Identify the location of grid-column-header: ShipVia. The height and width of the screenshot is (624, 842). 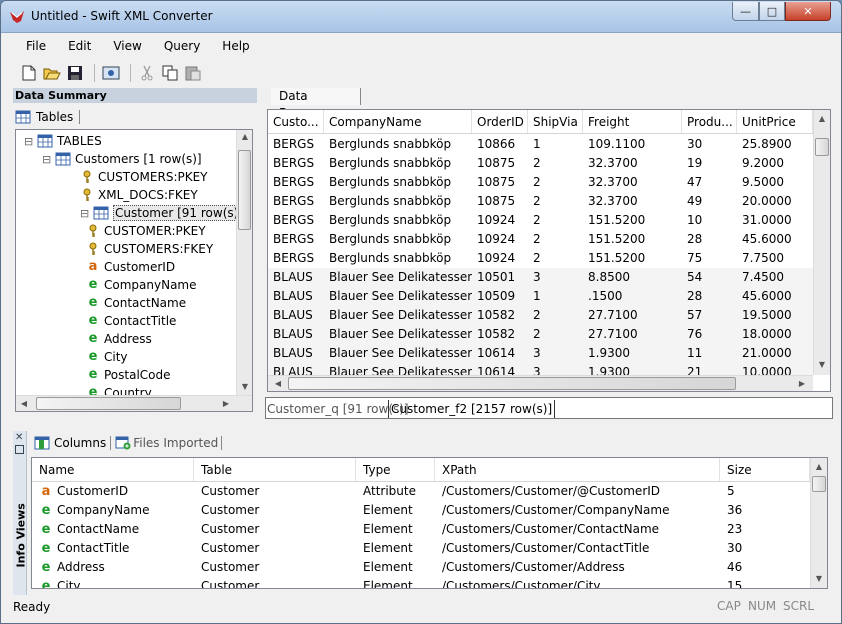
(555, 121).